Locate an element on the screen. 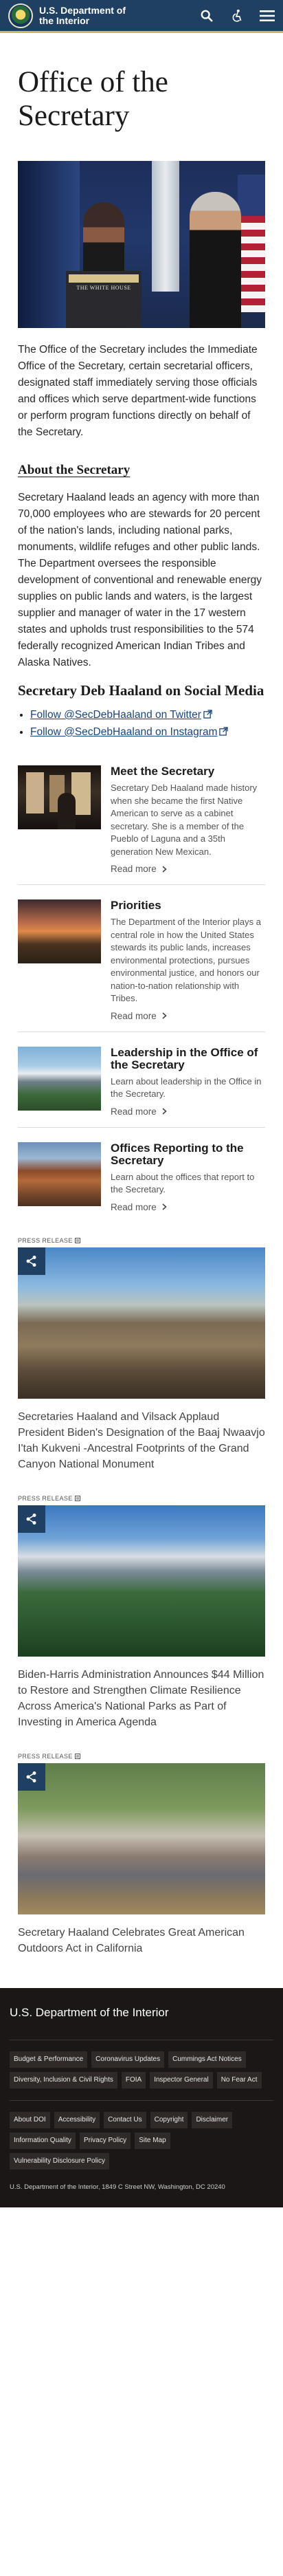  header-icons is located at coordinates (237, 15).